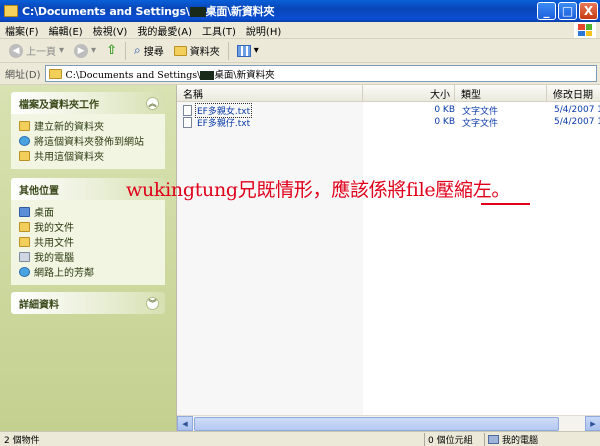 The image size is (600, 446). I want to click on views-button: ▾, so click(248, 51).